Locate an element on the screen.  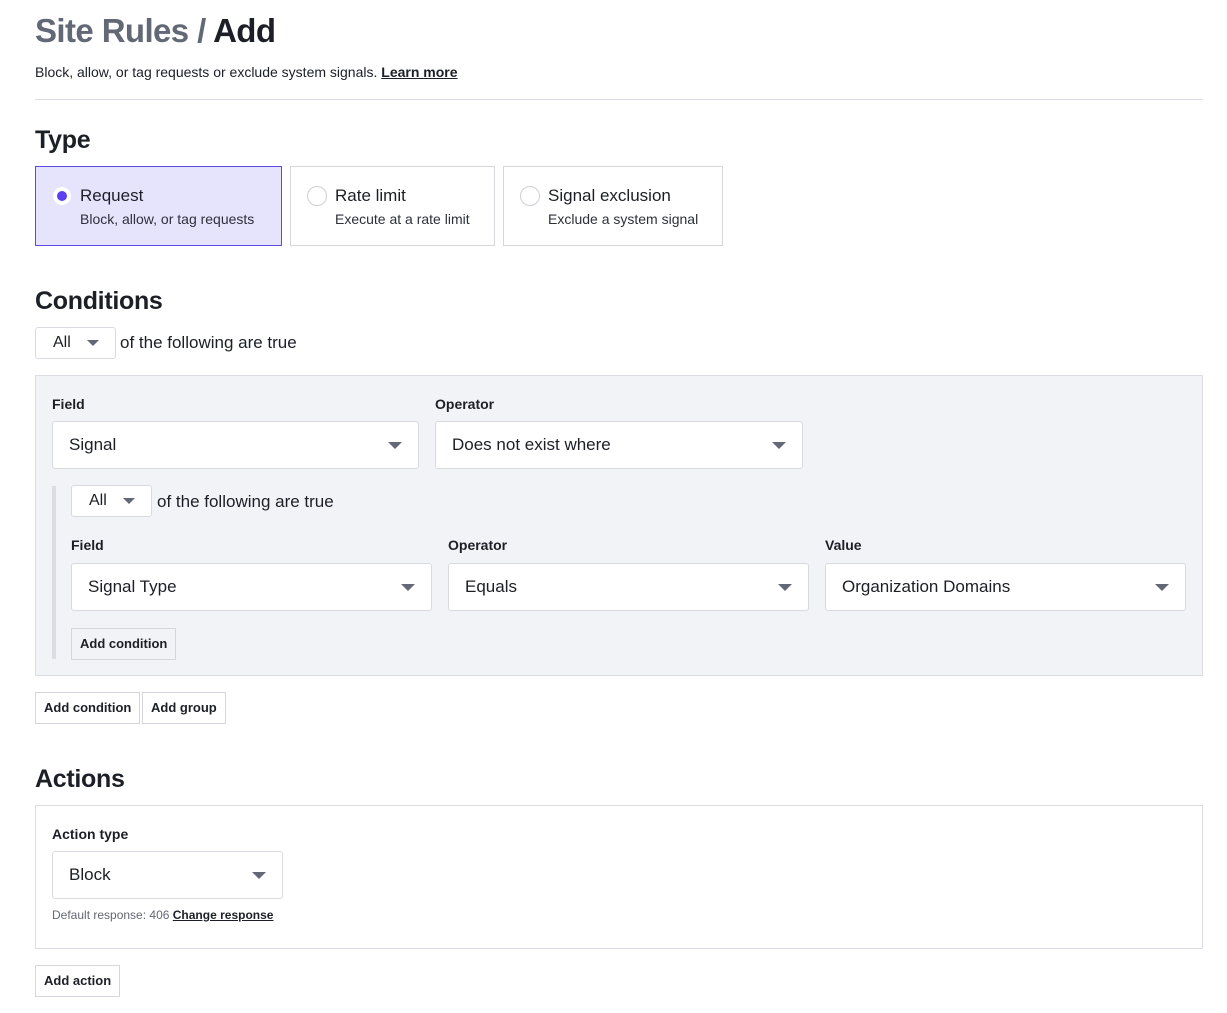
nested-operator-select: Equals is located at coordinates (628, 587).